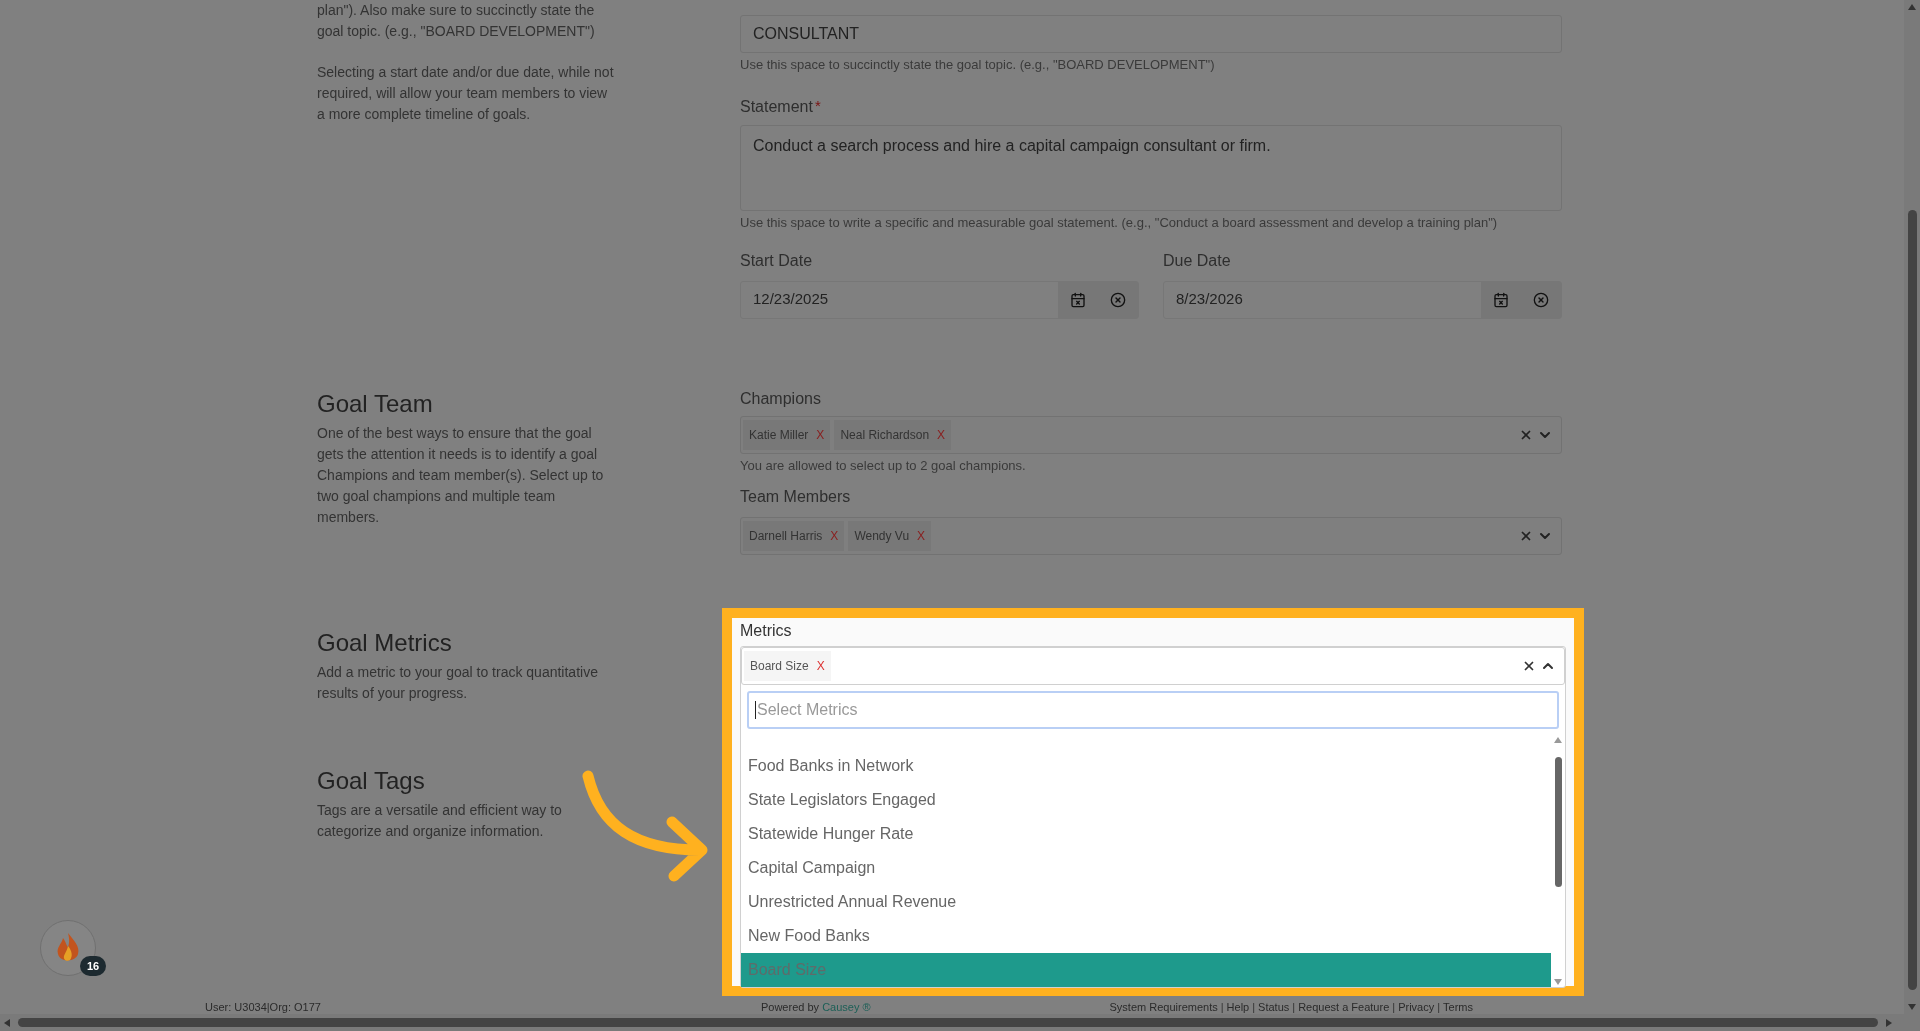 The height and width of the screenshot is (1031, 1920). I want to click on powered-by-text: Powered by Causey ®, so click(815, 1007).